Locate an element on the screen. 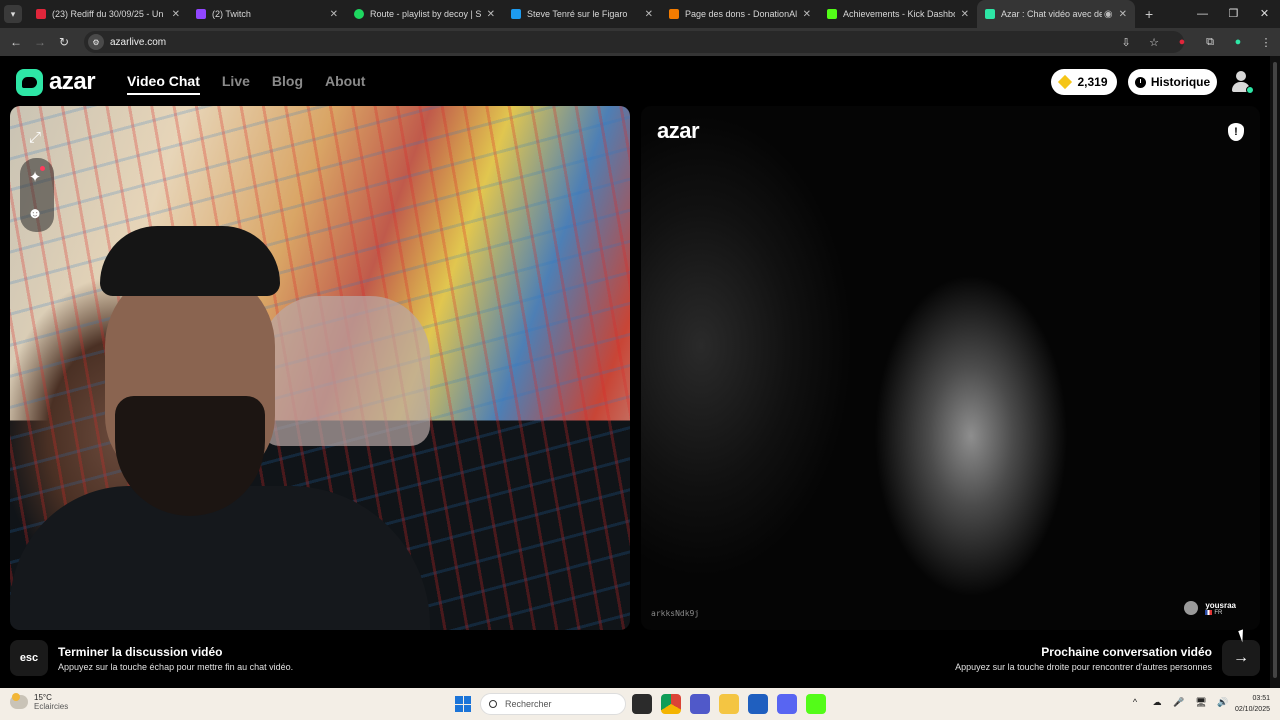 The image size is (1280, 720). notification-dot is located at coordinates (42, 168).